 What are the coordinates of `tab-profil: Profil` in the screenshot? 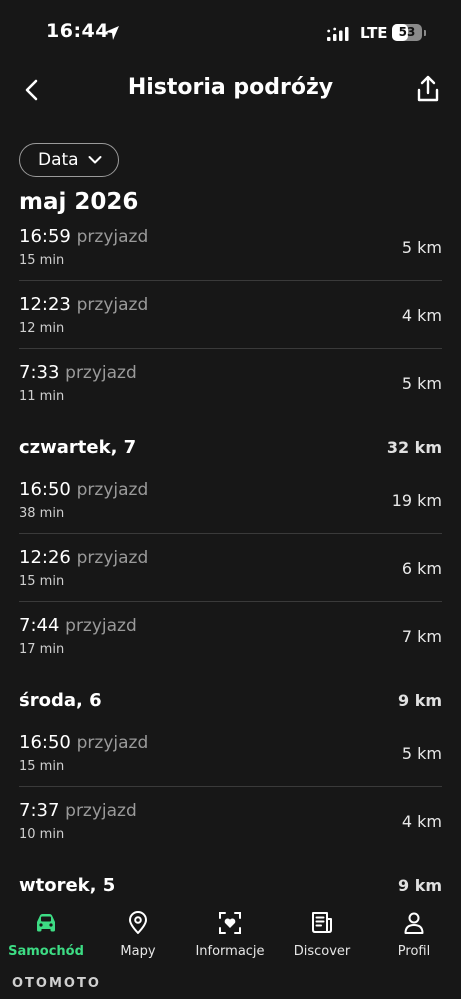 It's located at (414, 934).